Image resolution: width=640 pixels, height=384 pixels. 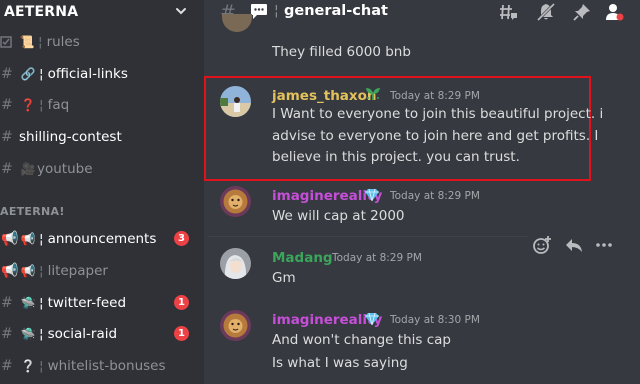 I want to click on message-actions-bar, so click(x=584, y=245).